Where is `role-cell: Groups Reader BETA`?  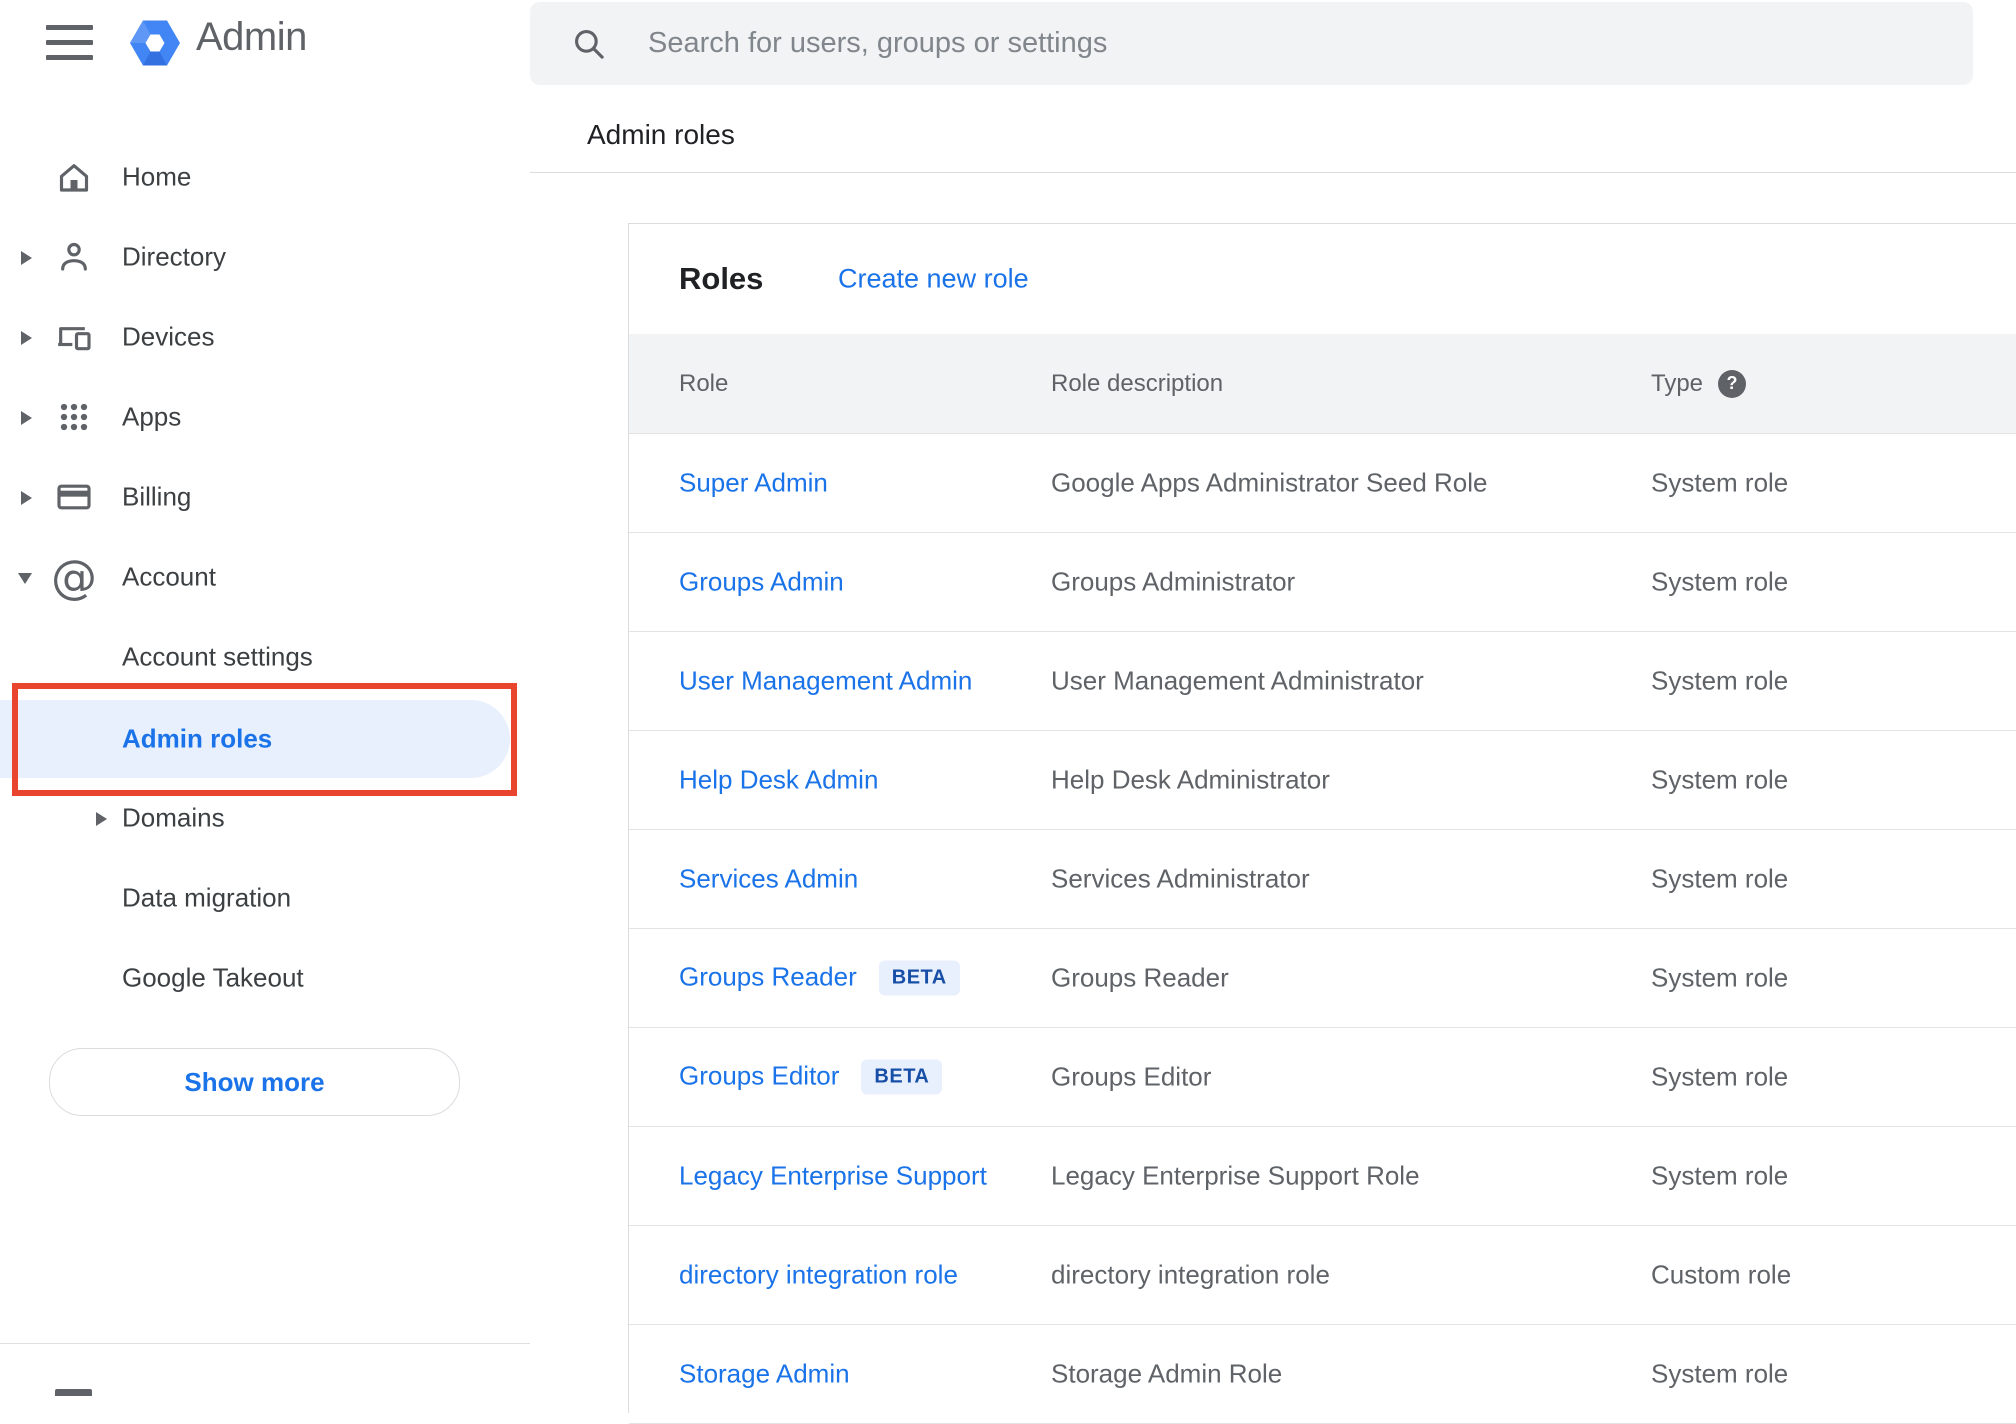 role-cell: Groups Reader BETA is located at coordinates (819, 978).